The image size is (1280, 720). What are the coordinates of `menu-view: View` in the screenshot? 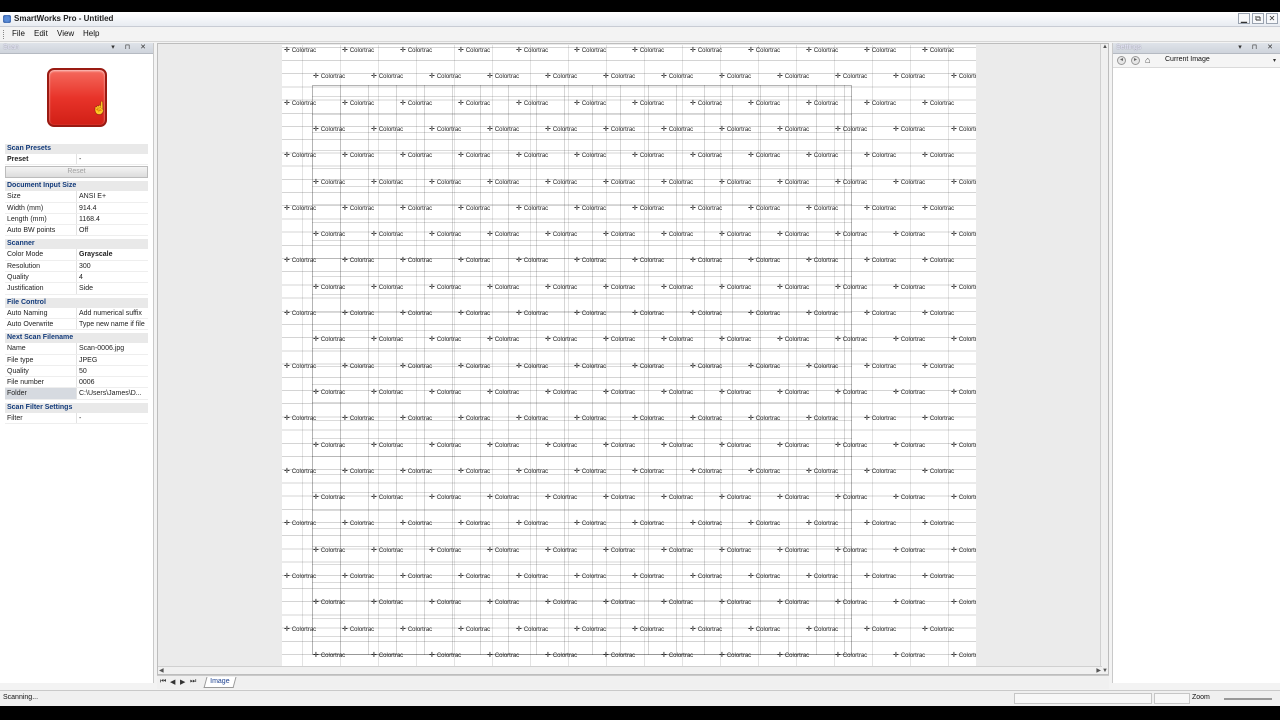 It's located at (65, 33).